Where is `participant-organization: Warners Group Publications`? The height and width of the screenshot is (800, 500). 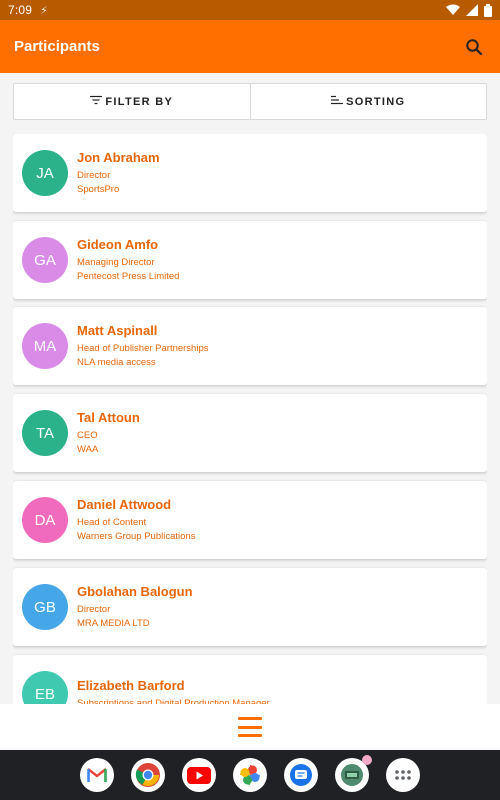 participant-organization: Warners Group Publications is located at coordinates (136, 536).